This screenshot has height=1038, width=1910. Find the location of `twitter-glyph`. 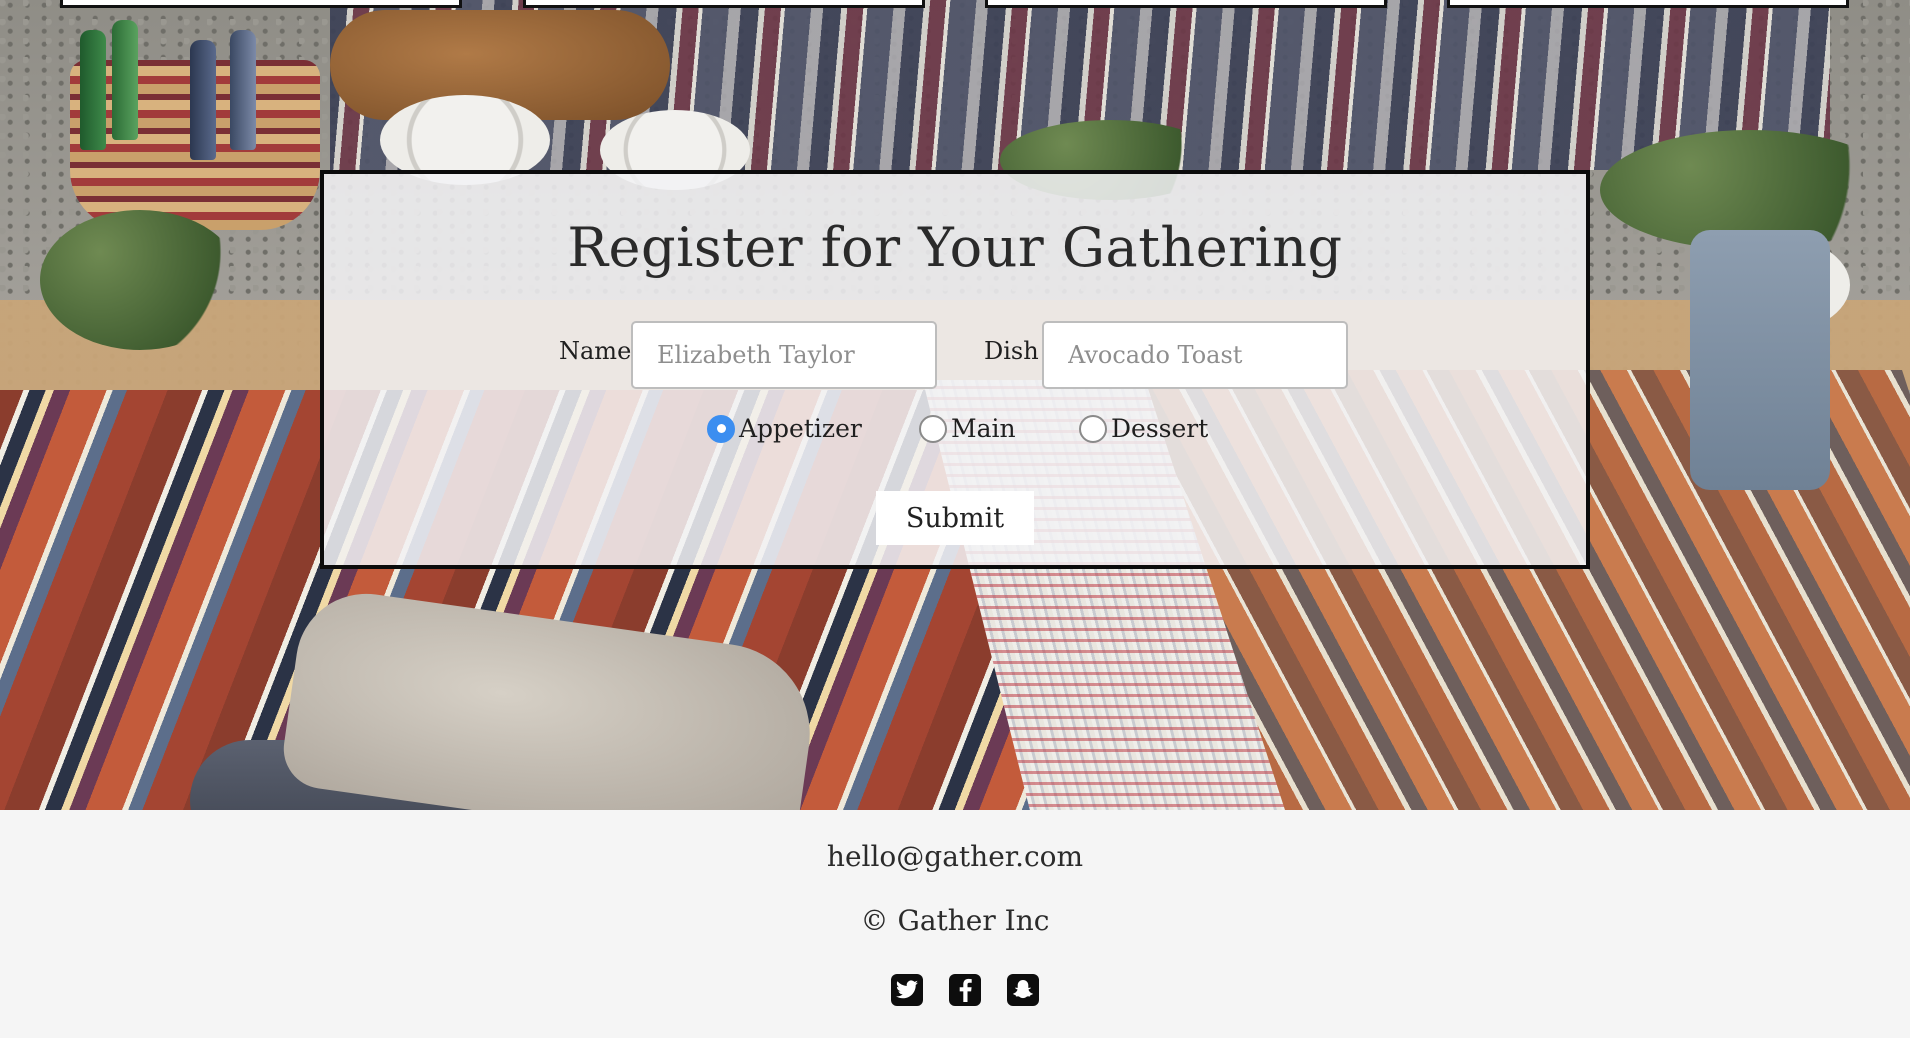

twitter-glyph is located at coordinates (907, 989).